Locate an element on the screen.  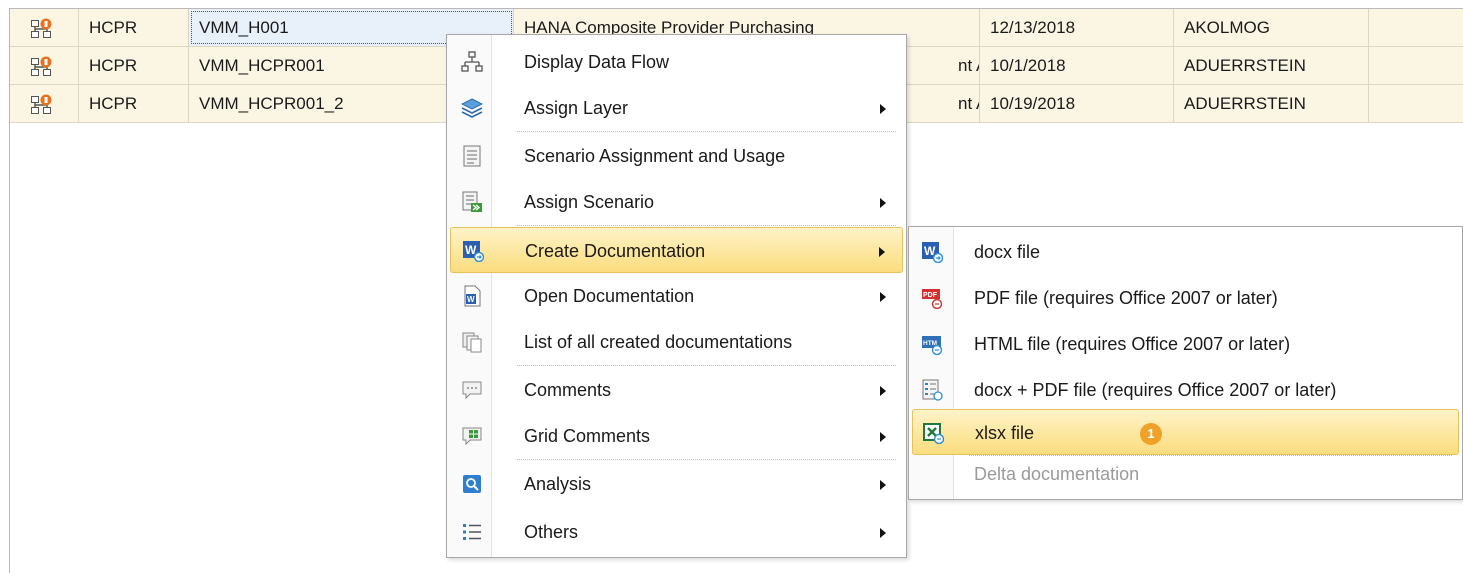
submenu-item-xlsx: xlsx file 1 is located at coordinates (1185, 432).